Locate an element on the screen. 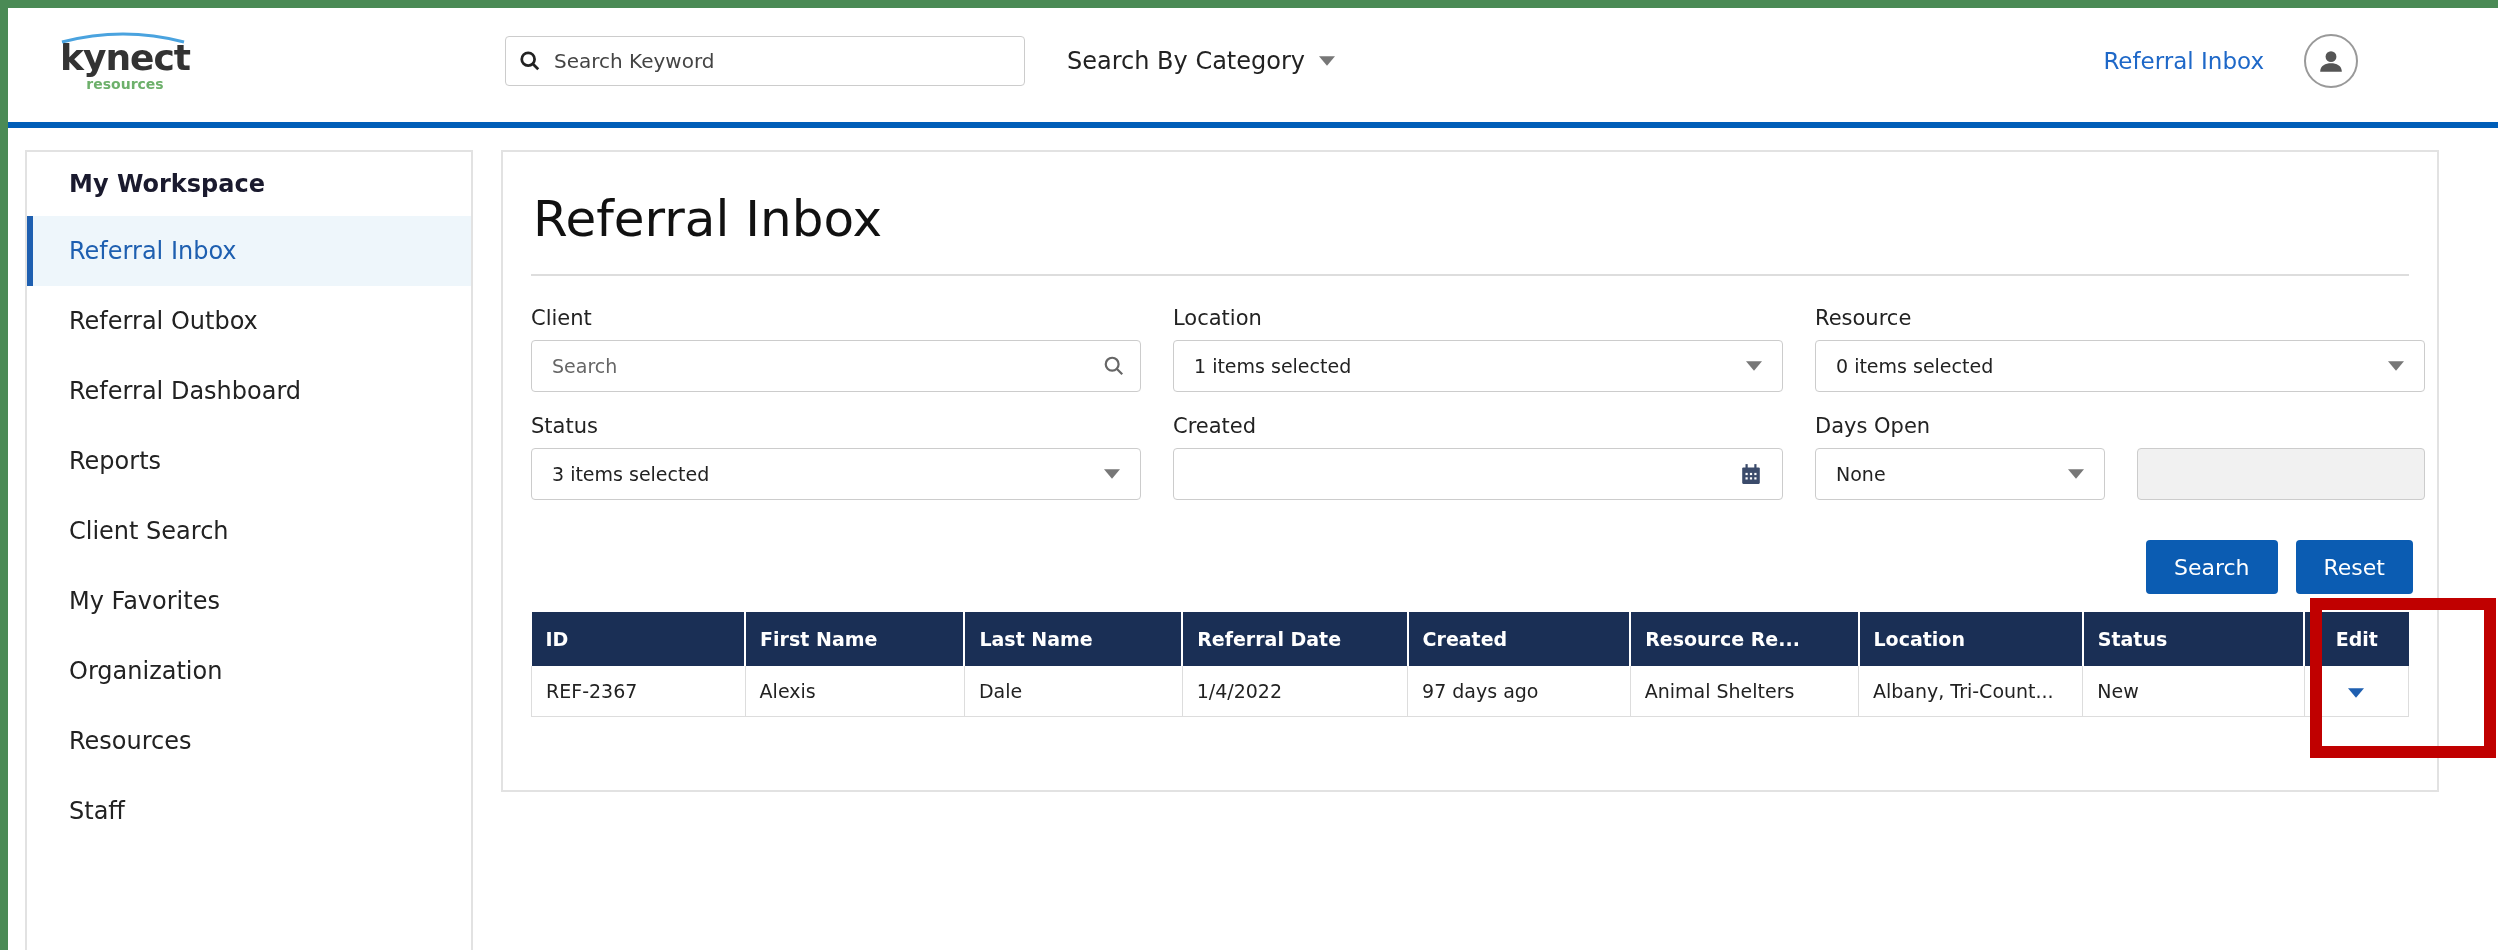  sidebar-item: Reports is located at coordinates (249, 461).